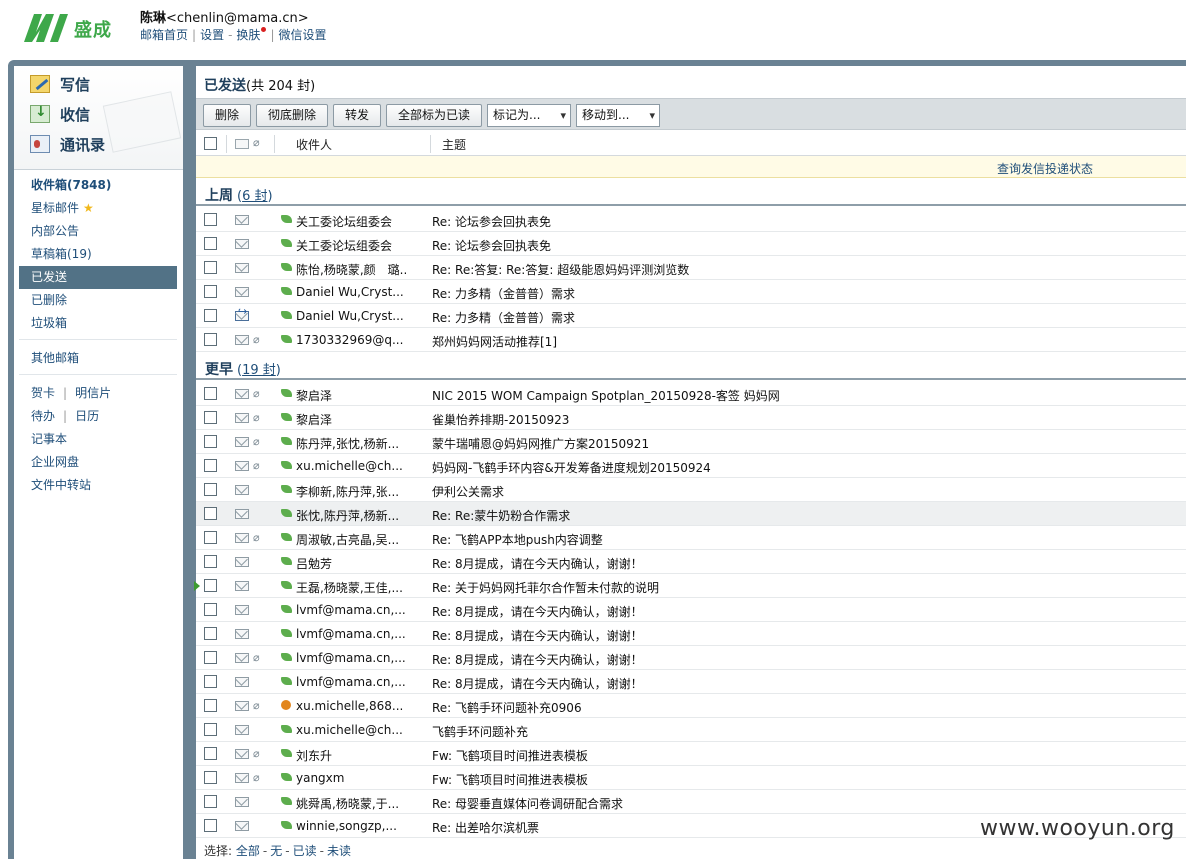 The image size is (1186, 859). I want to click on email-row: ⌀ lvmf@mama.cn,... Re: 8月提成，请在今天内确认，谢谢！, so click(691, 658).